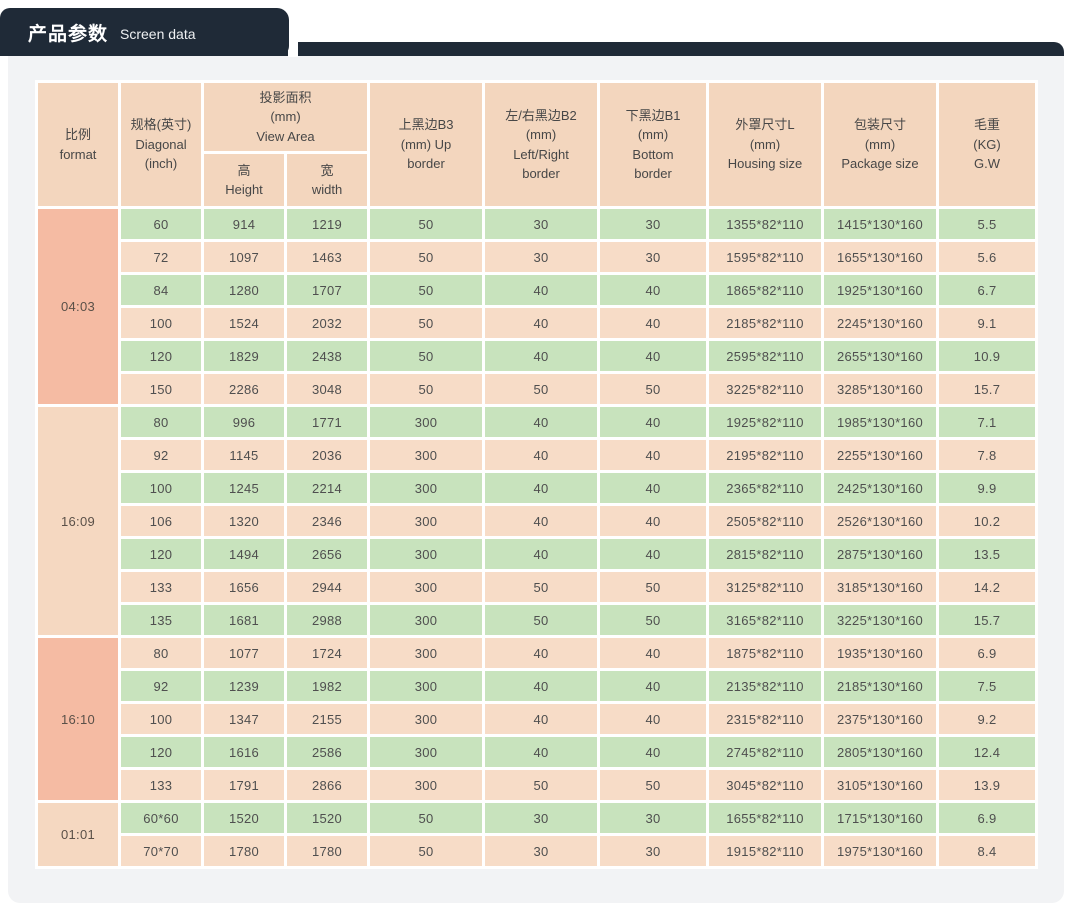  What do you see at coordinates (880, 422) in the screenshot?
I see `cell-package-size: 1985*130*160` at bounding box center [880, 422].